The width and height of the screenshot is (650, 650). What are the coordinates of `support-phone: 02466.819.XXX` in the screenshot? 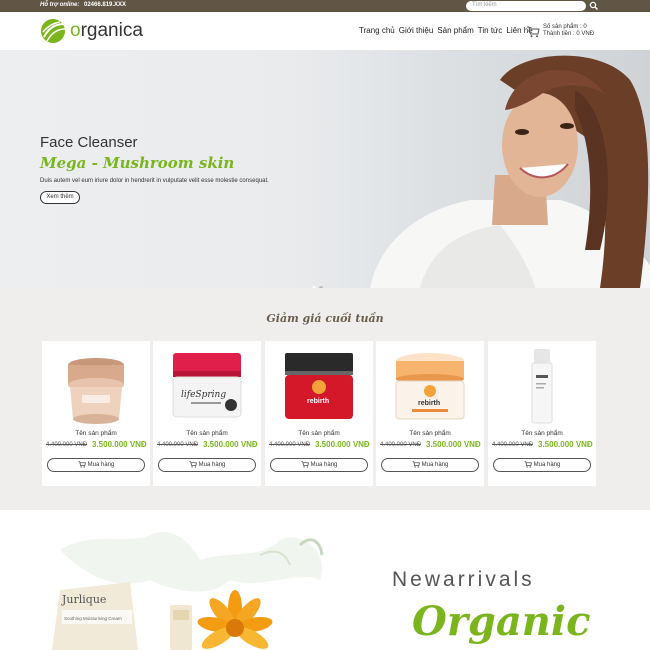 It's located at (105, 5).